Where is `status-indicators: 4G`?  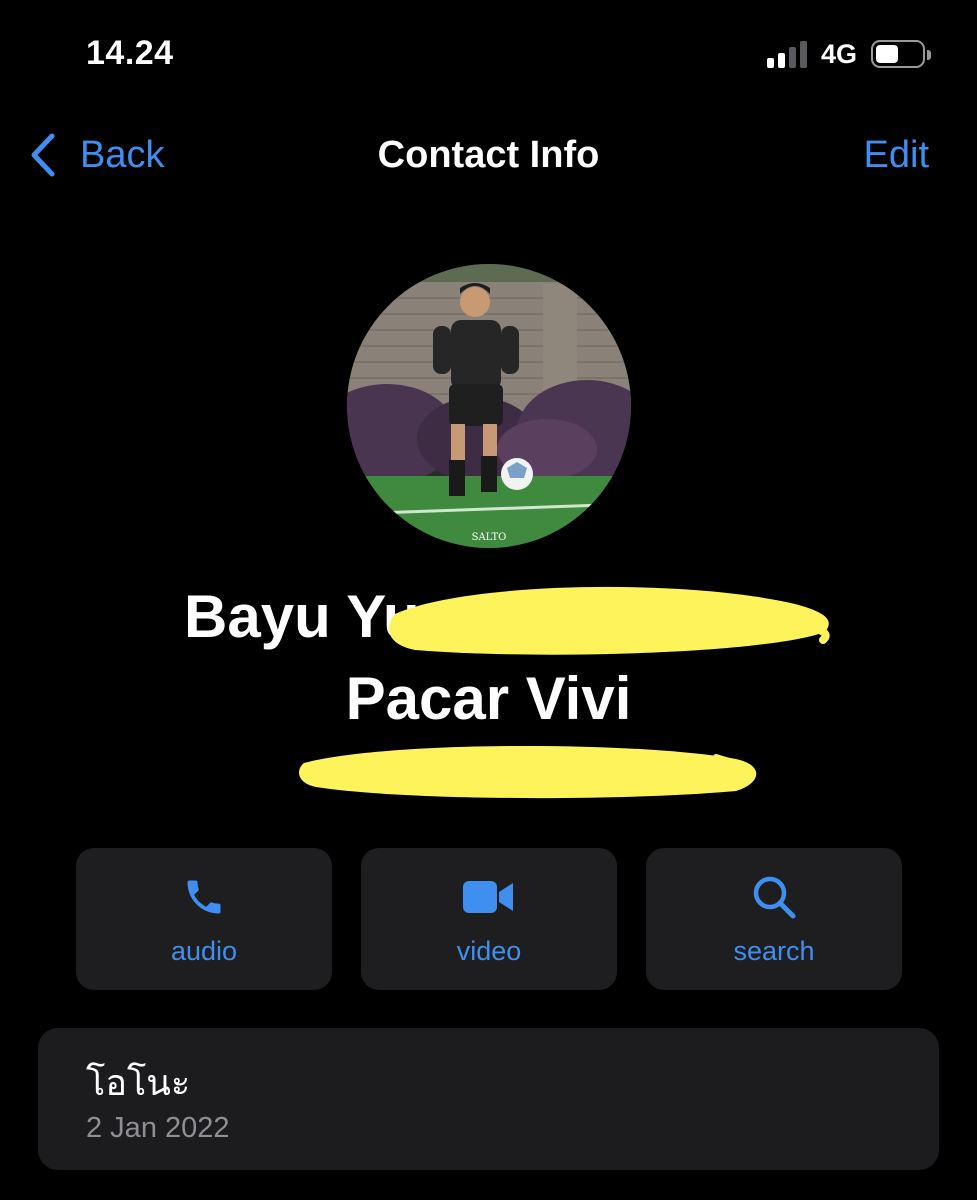 status-indicators: 4G is located at coordinates (848, 54).